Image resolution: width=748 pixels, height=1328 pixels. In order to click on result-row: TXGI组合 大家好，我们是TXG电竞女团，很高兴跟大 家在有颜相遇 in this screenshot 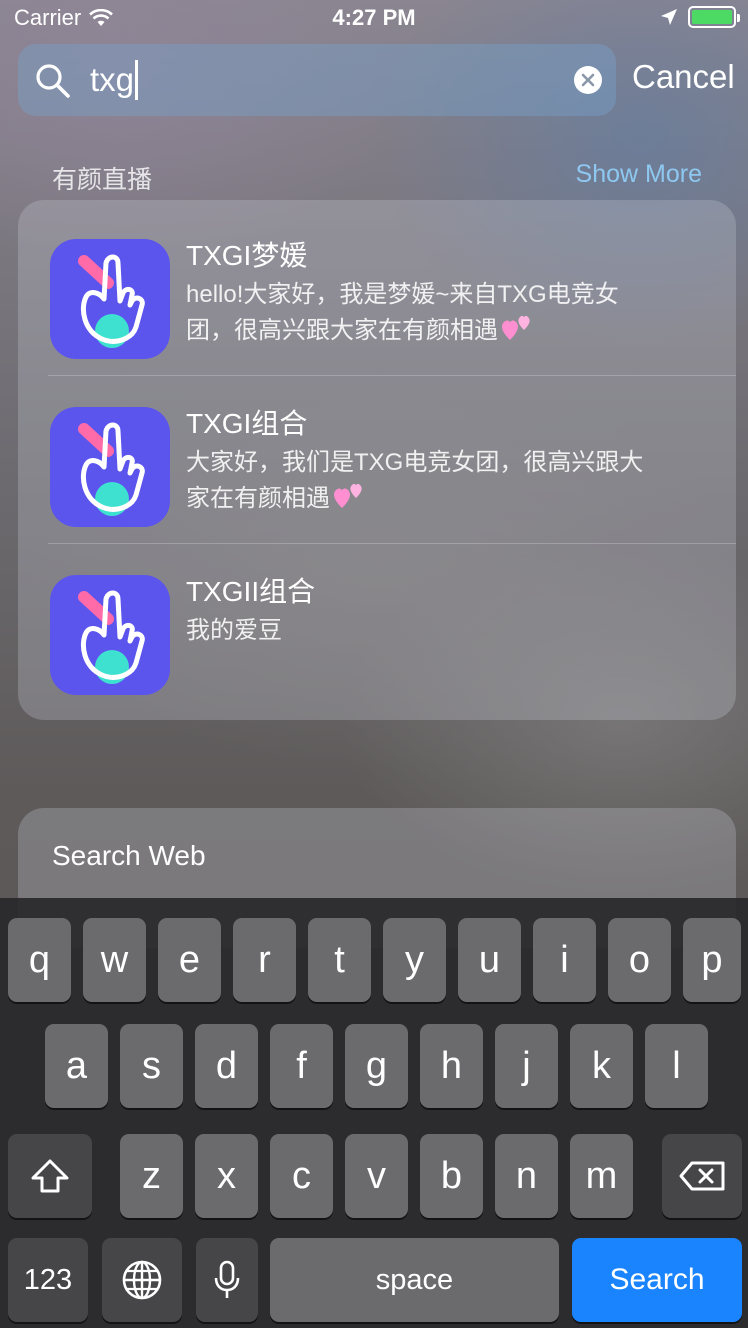, I will do `click(377, 460)`.